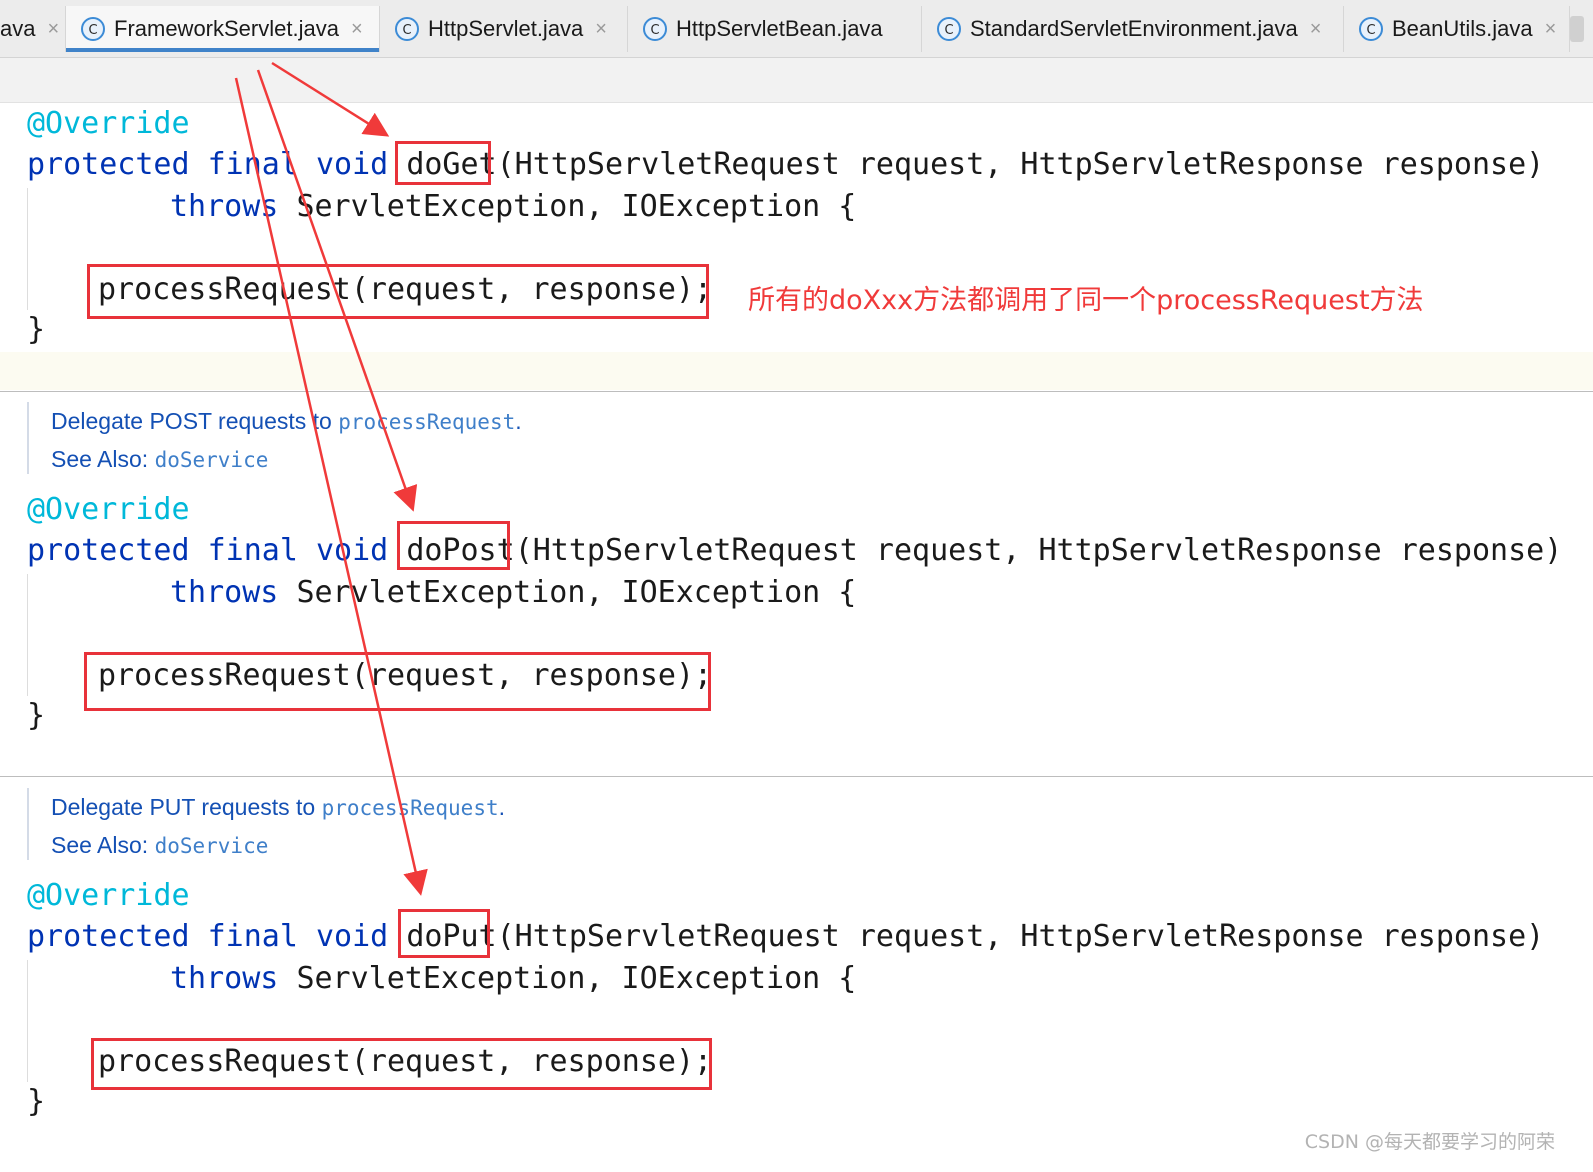 This screenshot has height=1172, width=1593. What do you see at coordinates (1462, 28) in the screenshot?
I see `tab-label: BeanUtils.java` at bounding box center [1462, 28].